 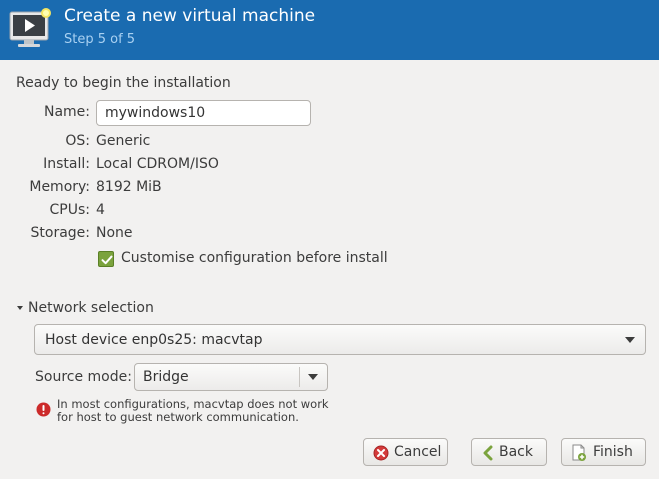 What do you see at coordinates (129, 187) in the screenshot?
I see `memory-value: 8192 MiB` at bounding box center [129, 187].